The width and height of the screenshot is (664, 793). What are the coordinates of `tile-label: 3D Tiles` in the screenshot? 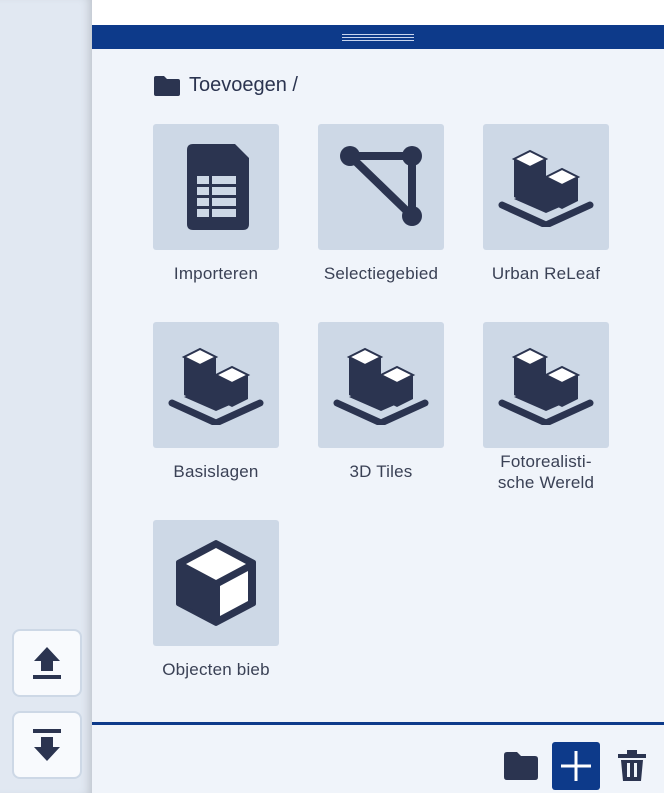 It's located at (381, 471).